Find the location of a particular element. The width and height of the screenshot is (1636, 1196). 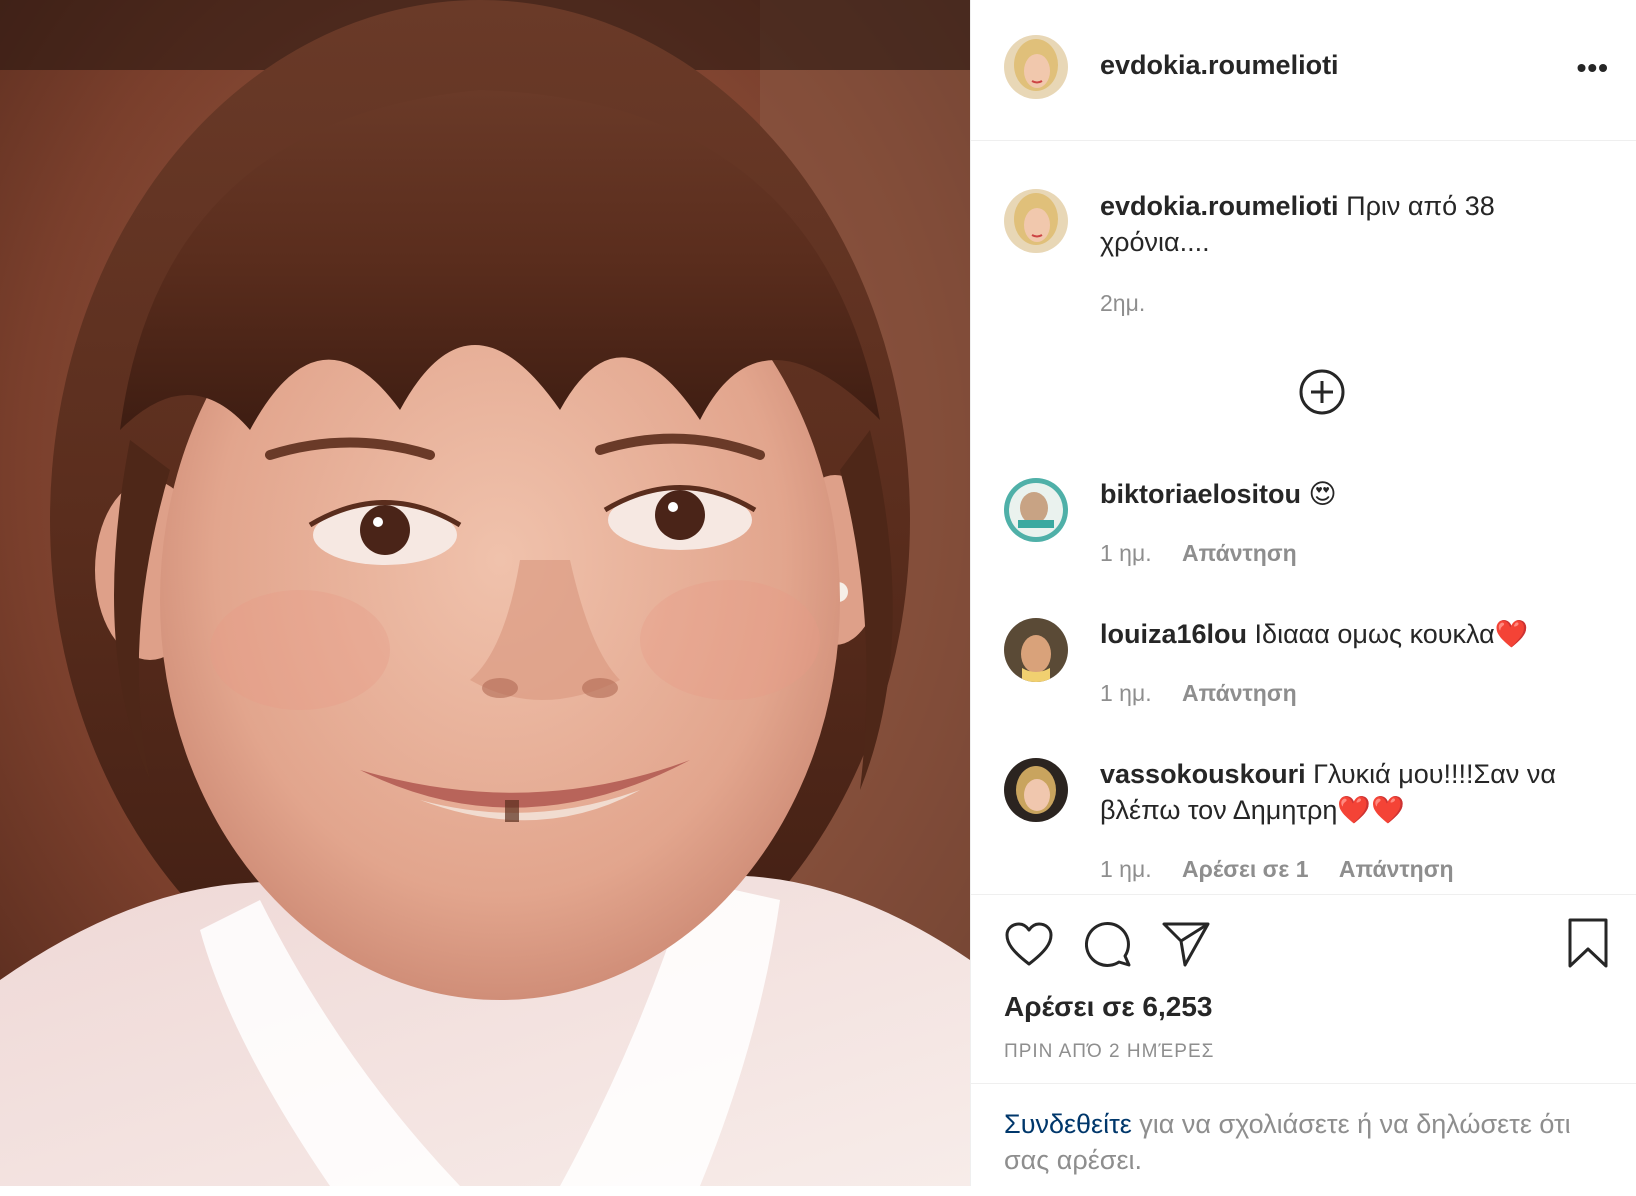

plus-circle-icon is located at coordinates (1322, 392).